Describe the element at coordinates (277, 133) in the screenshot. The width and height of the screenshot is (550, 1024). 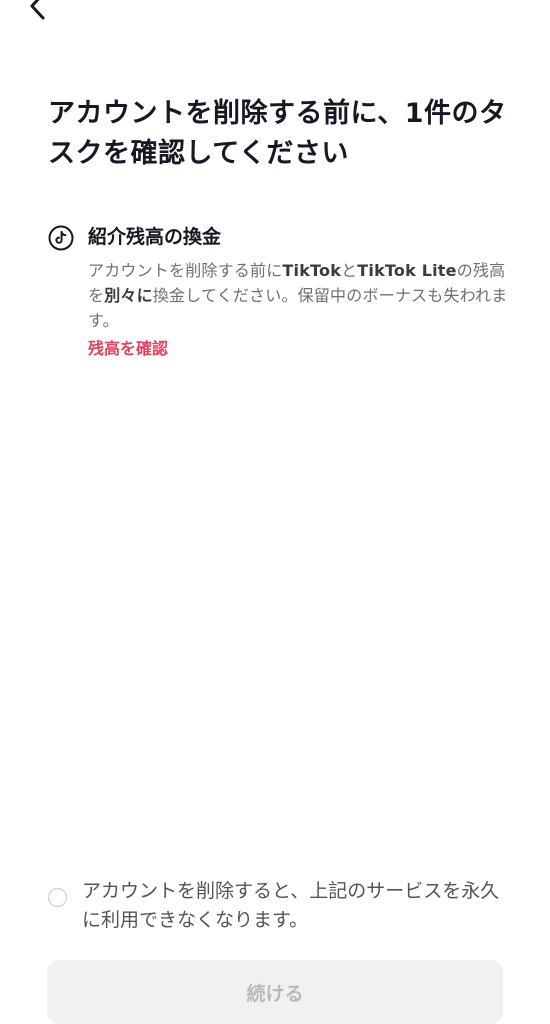
I see `page-title: アカウントを削除する前に、1件のタスクを確認してください` at that location.